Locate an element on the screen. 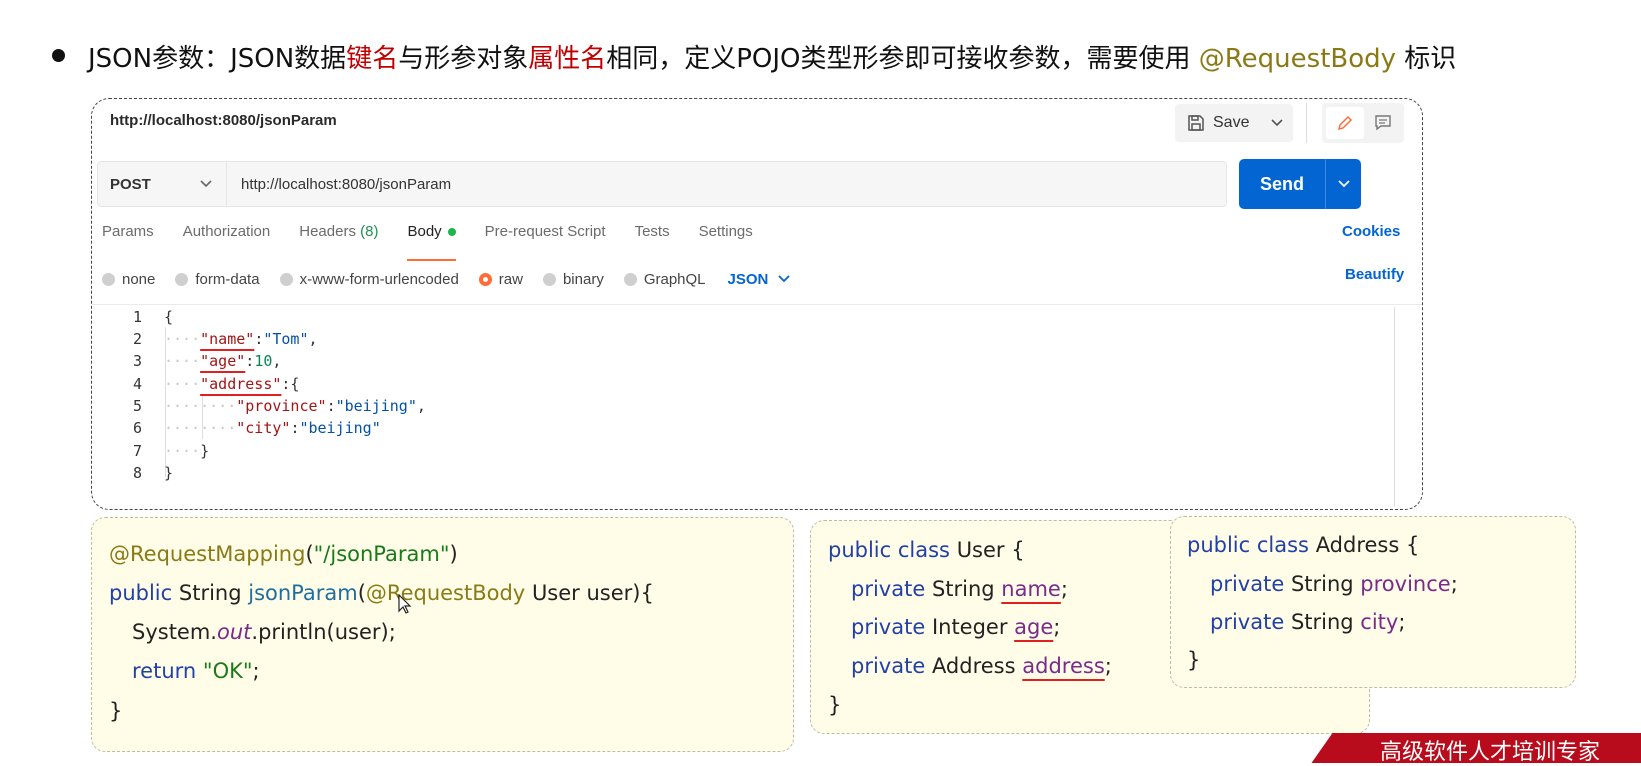 This screenshot has width=1641, height=766. brand-banner-text: 高级软件人才培训专家 is located at coordinates (1490, 752).